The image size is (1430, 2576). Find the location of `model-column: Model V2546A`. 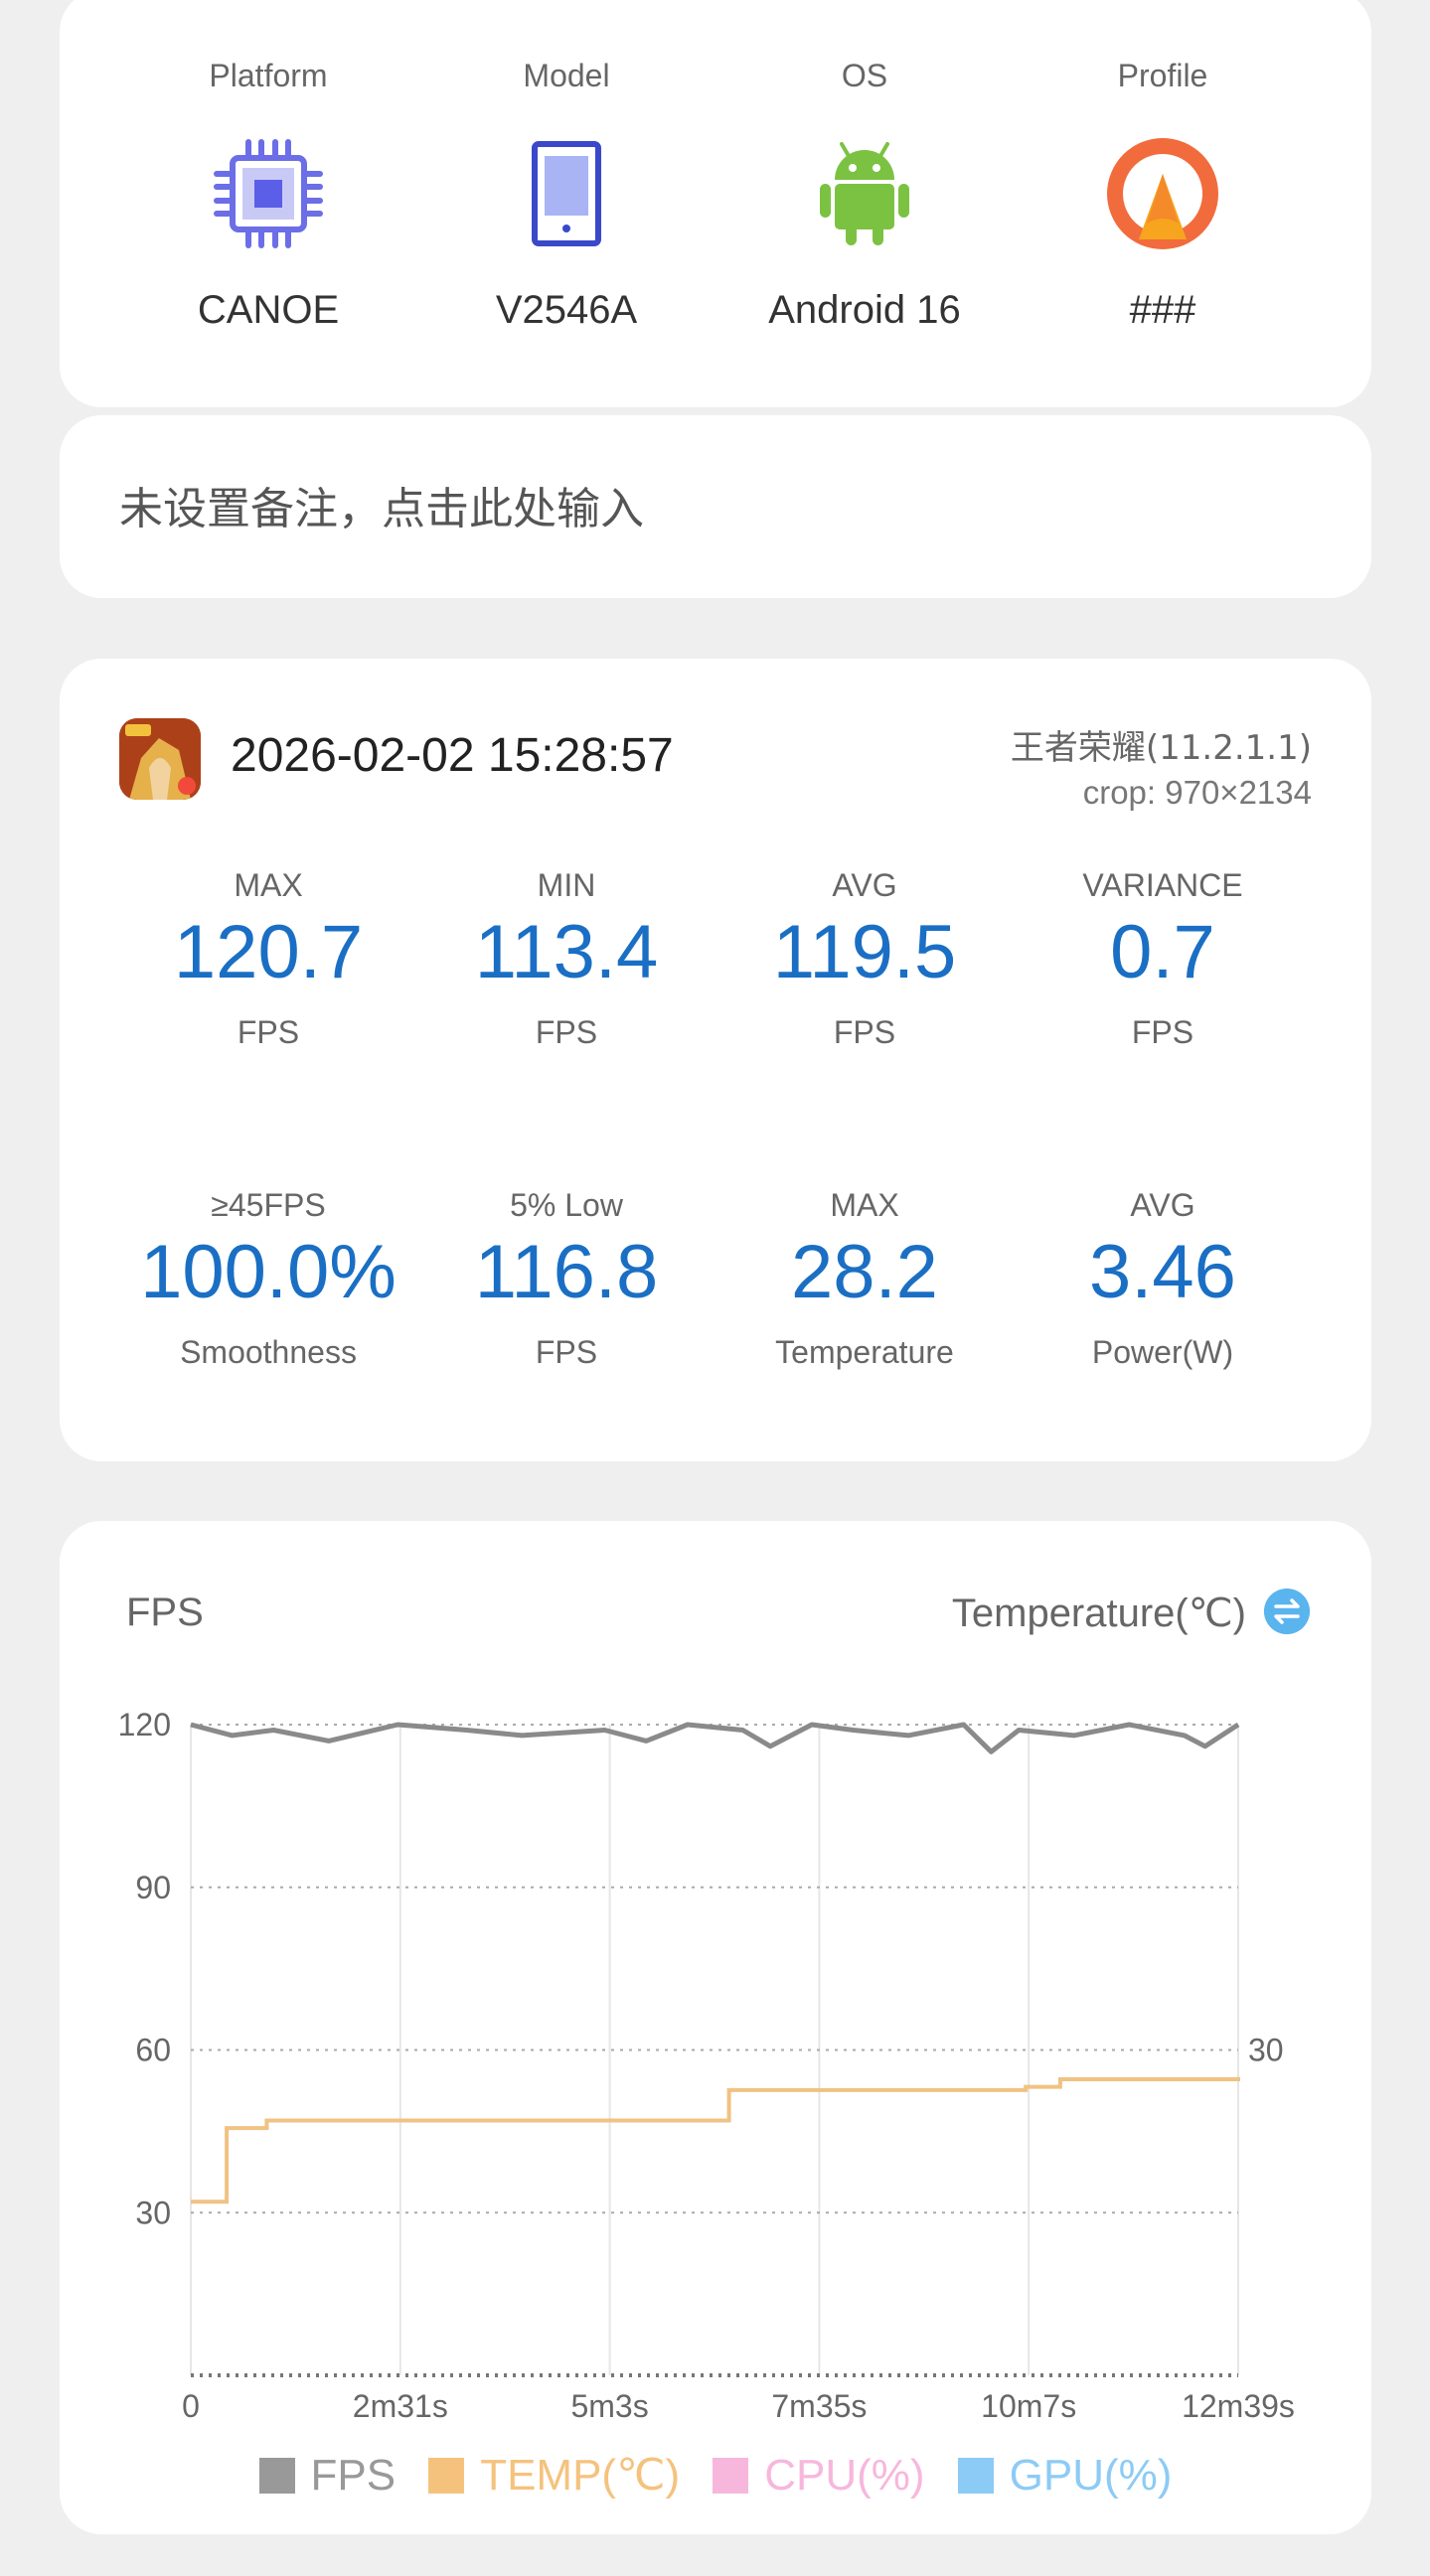

model-column: Model V2546A is located at coordinates (566, 203).